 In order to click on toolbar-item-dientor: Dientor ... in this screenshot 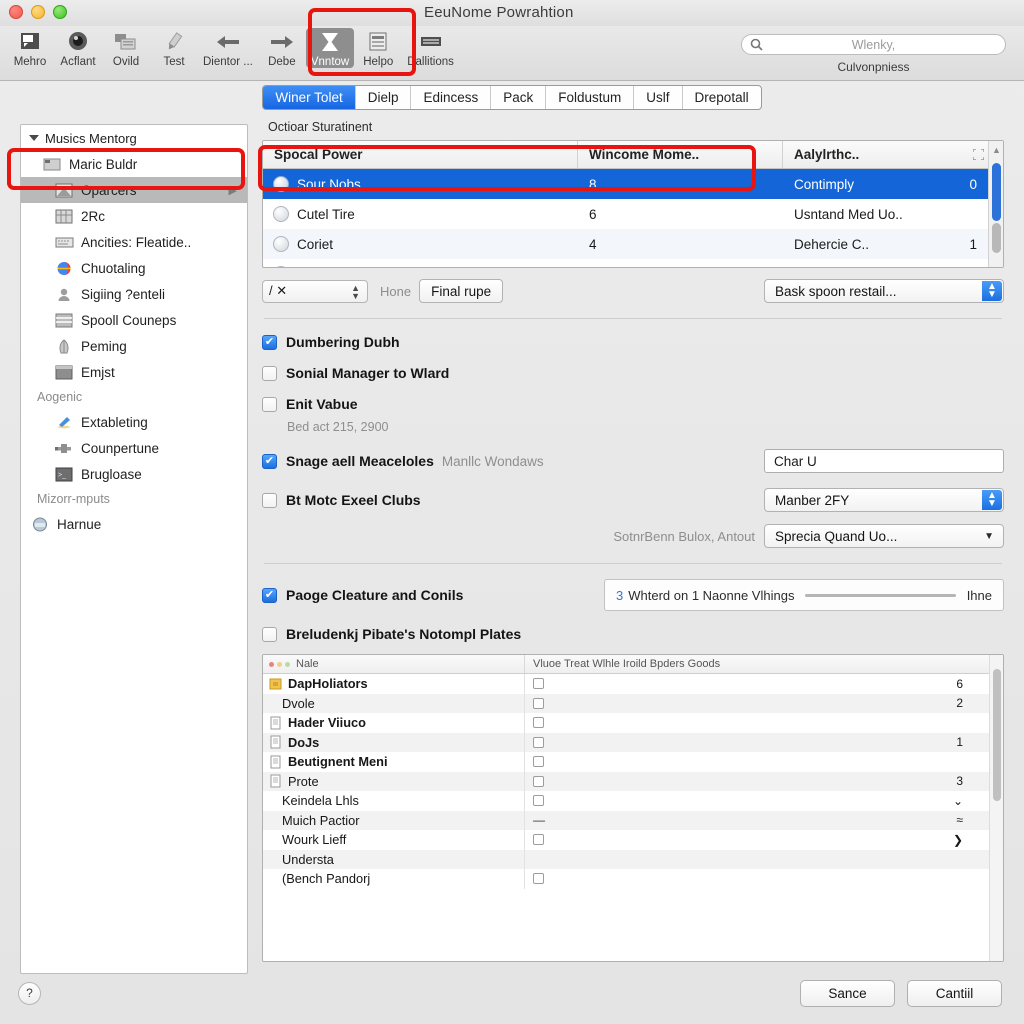, I will do `click(228, 48)`.